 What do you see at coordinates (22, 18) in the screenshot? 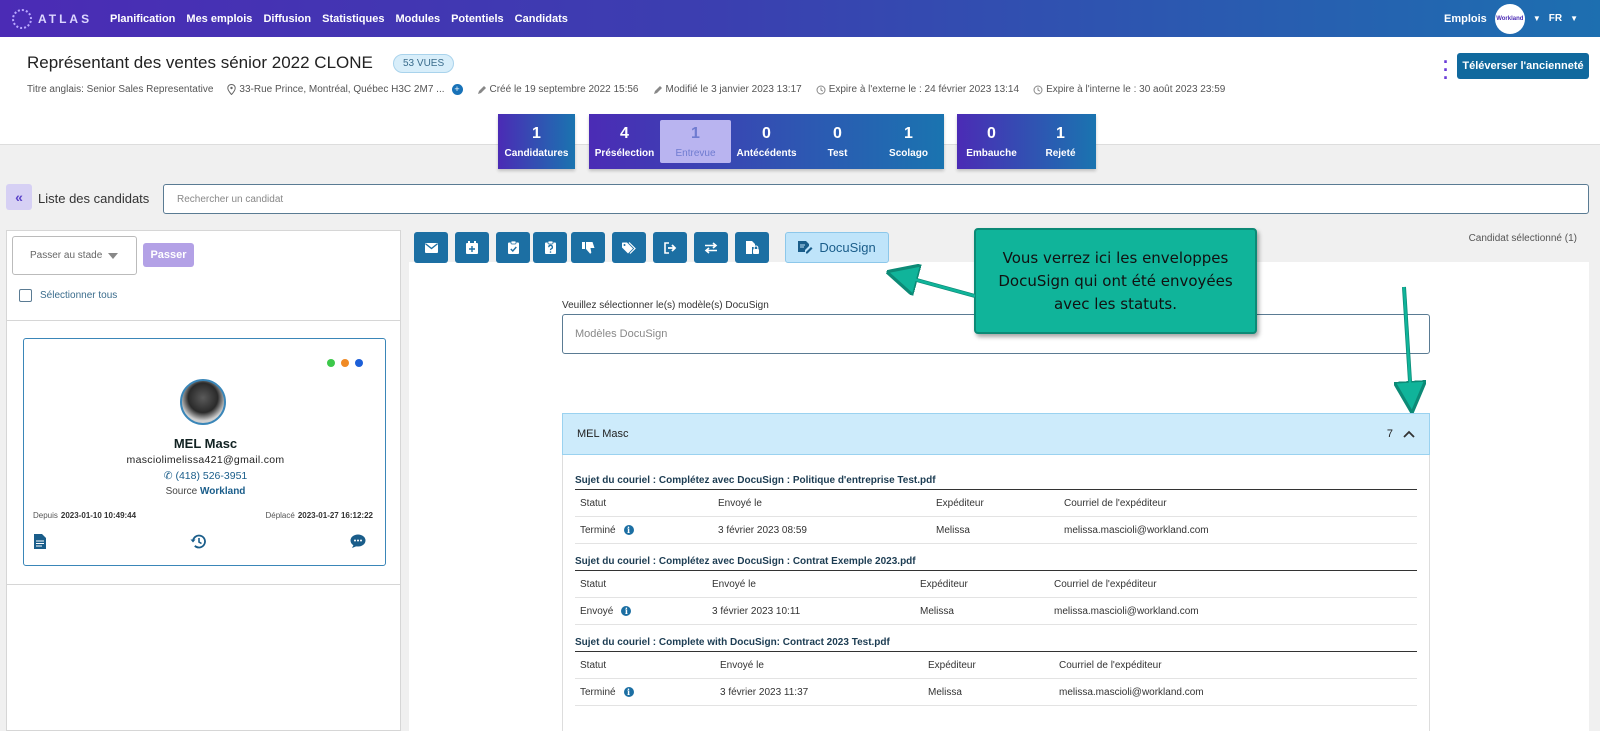
I see `atlas-logo-icon` at bounding box center [22, 18].